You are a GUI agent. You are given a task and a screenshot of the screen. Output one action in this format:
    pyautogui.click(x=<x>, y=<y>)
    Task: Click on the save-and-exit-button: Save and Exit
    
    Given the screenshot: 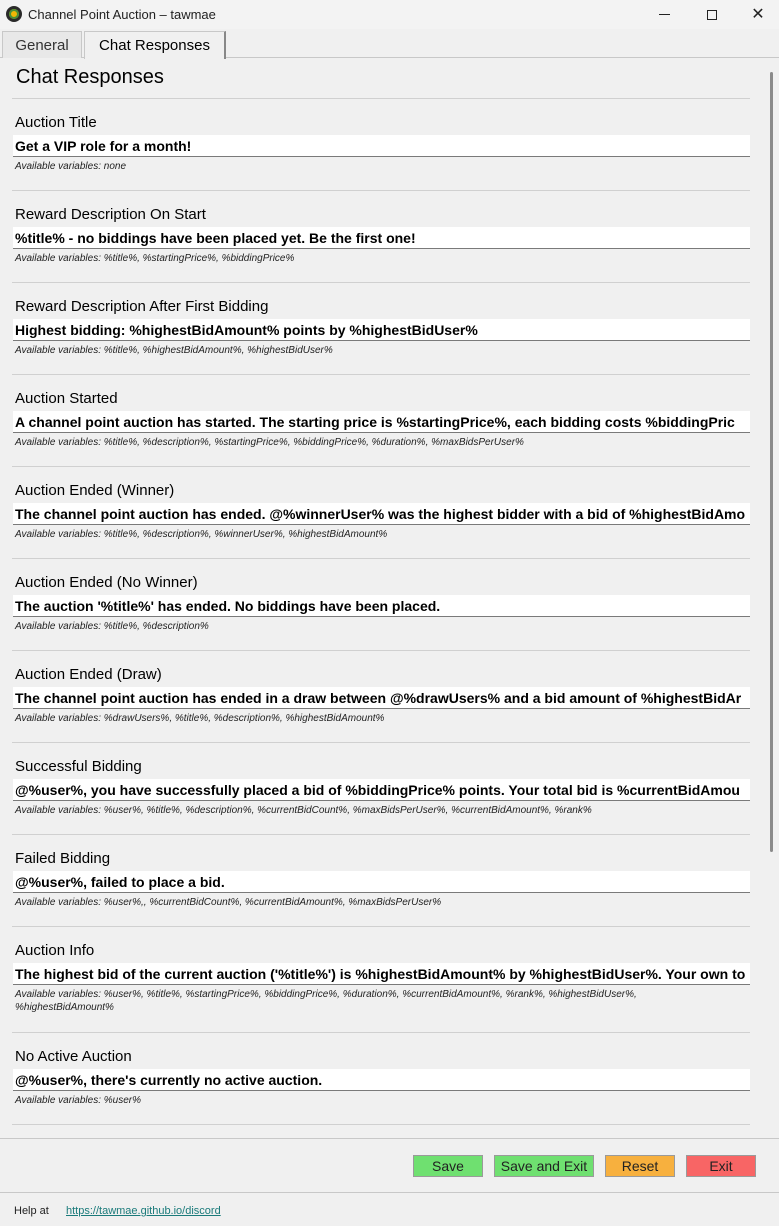 What is the action you would take?
    pyautogui.click(x=544, y=1166)
    